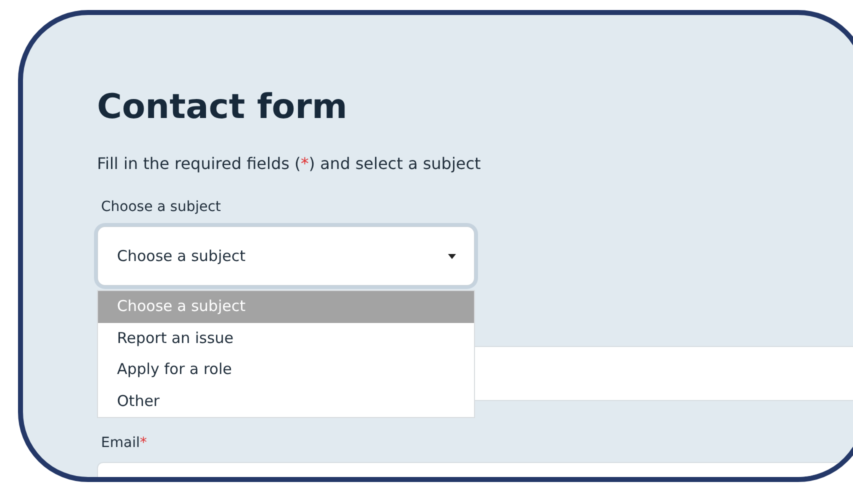 The height and width of the screenshot is (490, 853). Describe the element at coordinates (222, 107) in the screenshot. I see `page-title: Contact form` at that location.